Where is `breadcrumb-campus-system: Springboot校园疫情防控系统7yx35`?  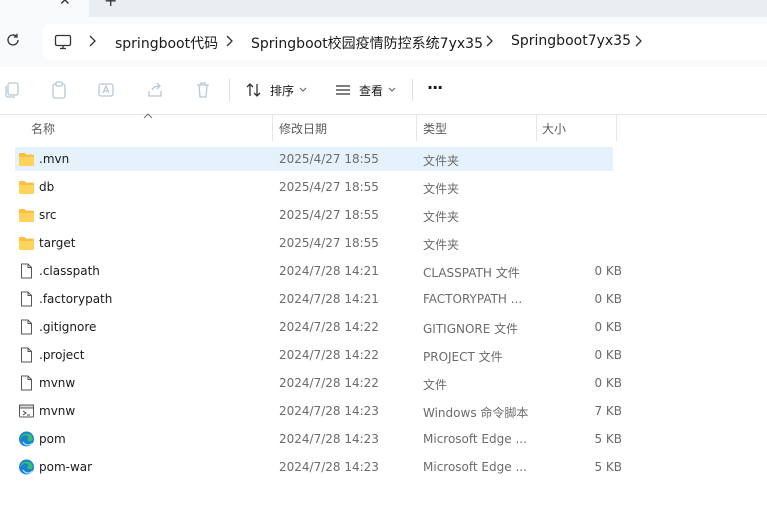
breadcrumb-campus-system: Springboot校园疫情防控系统7yx35 is located at coordinates (367, 43).